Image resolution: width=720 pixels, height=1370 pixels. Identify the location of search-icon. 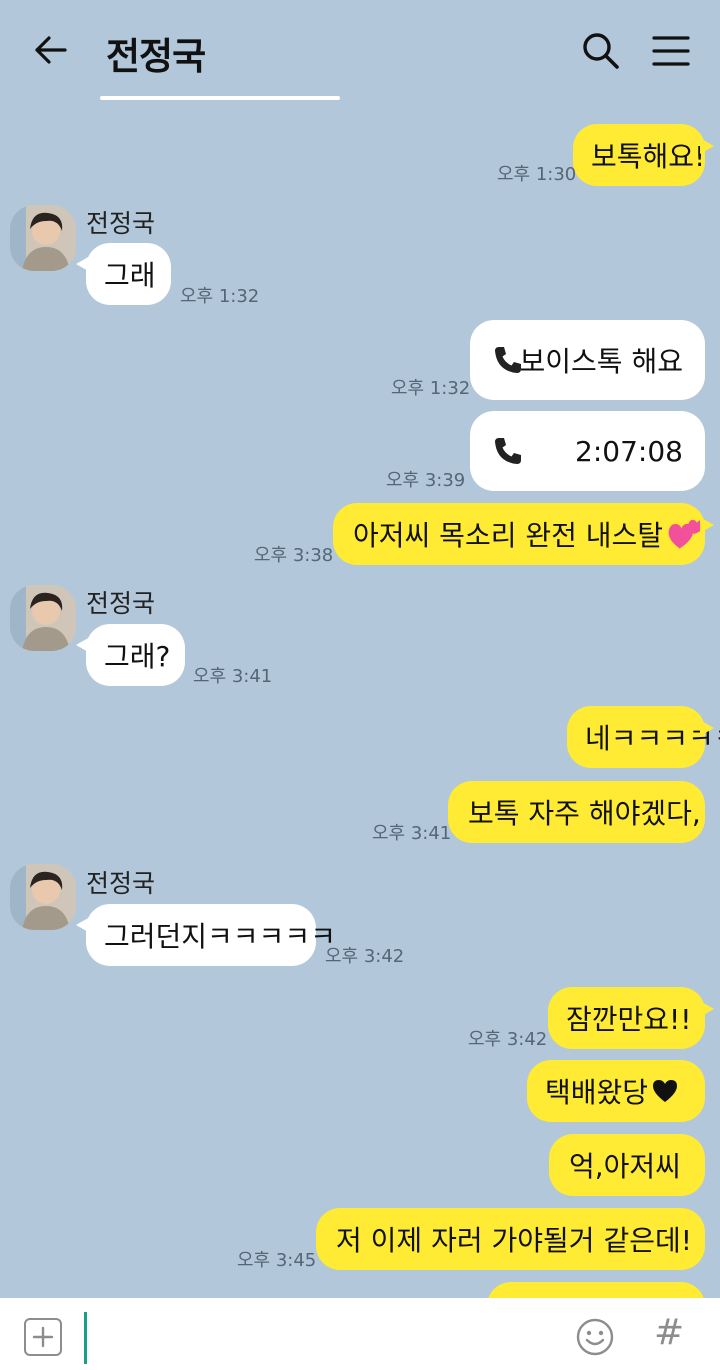
(601, 51).